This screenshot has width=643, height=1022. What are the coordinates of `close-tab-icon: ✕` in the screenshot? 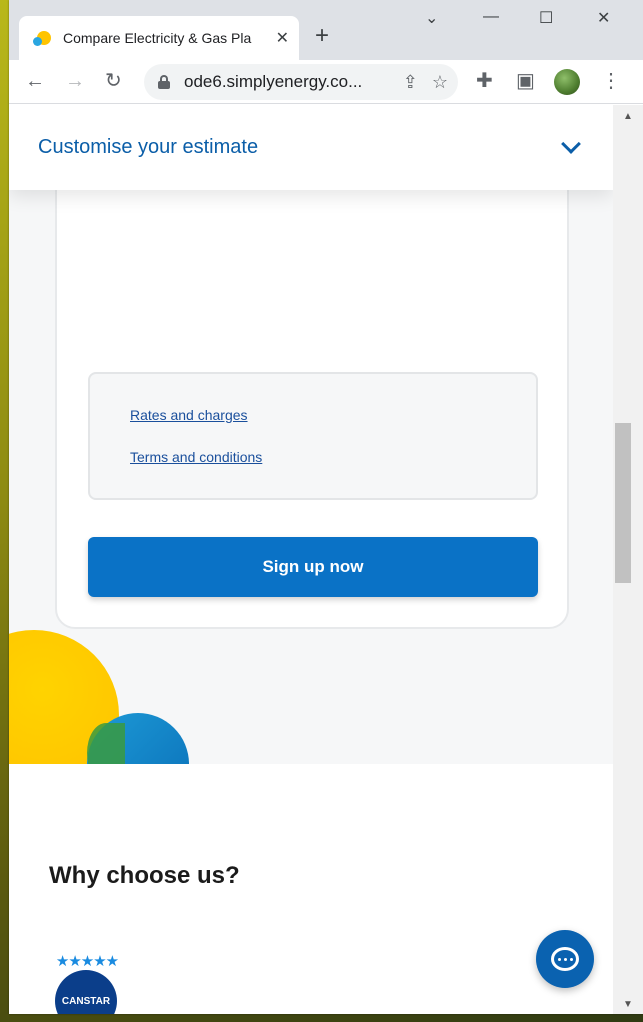 It's located at (282, 38).